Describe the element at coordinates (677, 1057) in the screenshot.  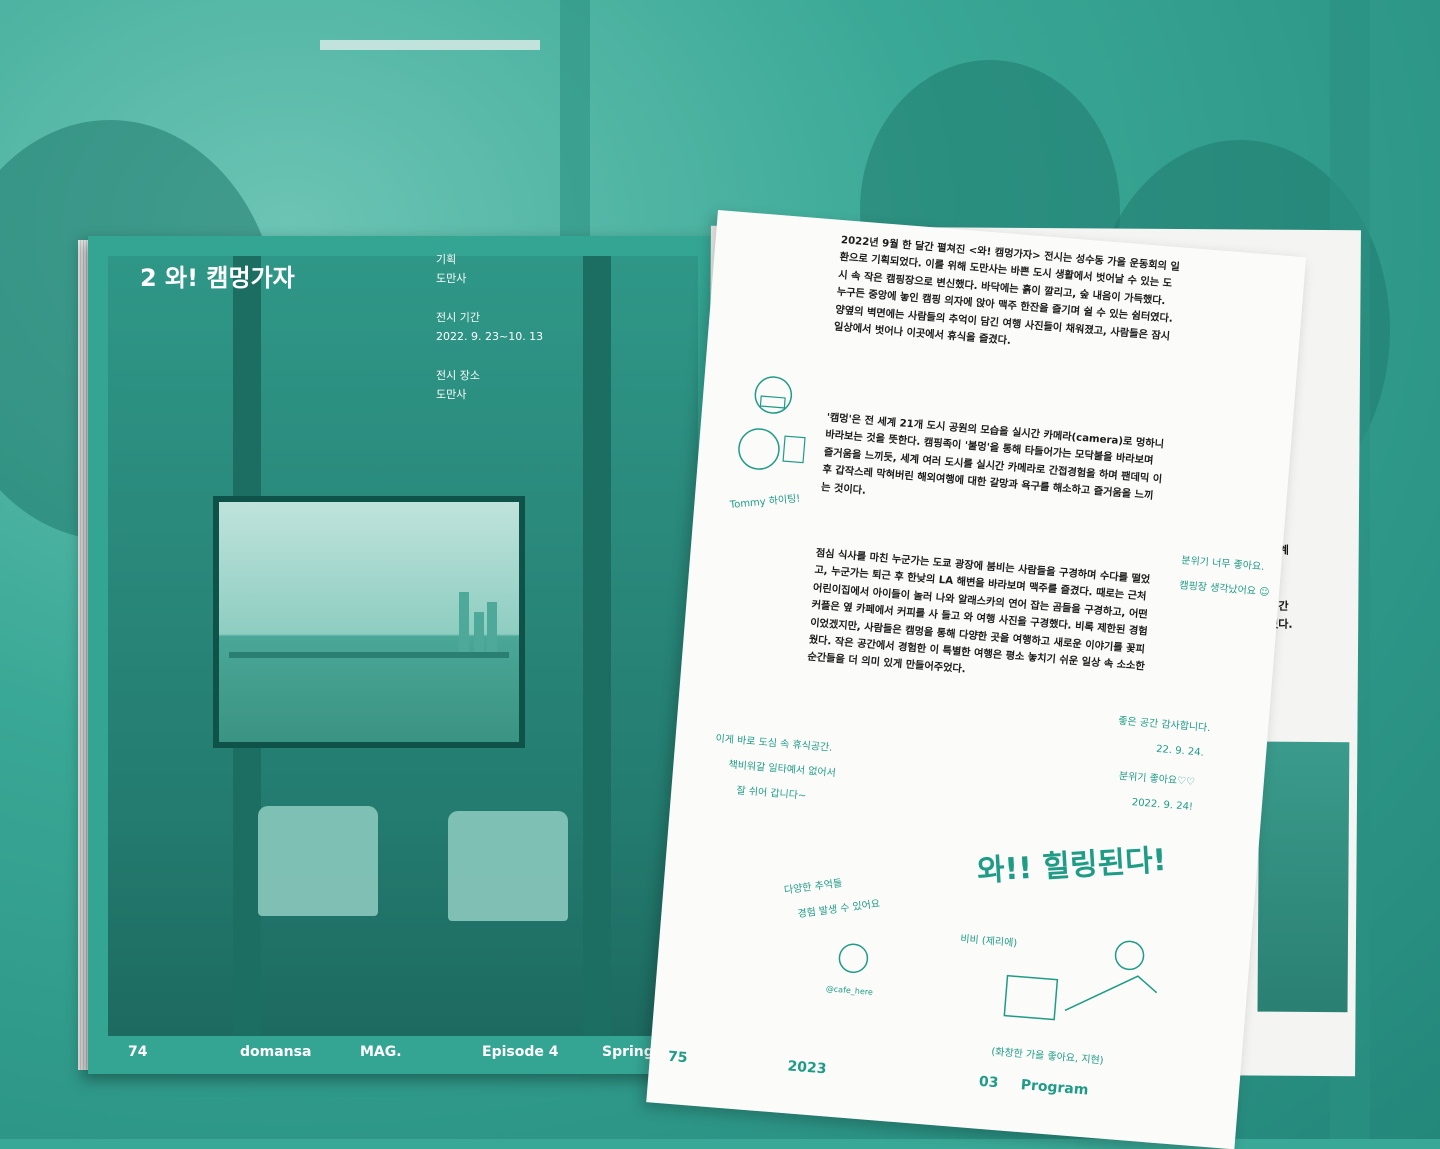
I see `page-number: 75` at that location.